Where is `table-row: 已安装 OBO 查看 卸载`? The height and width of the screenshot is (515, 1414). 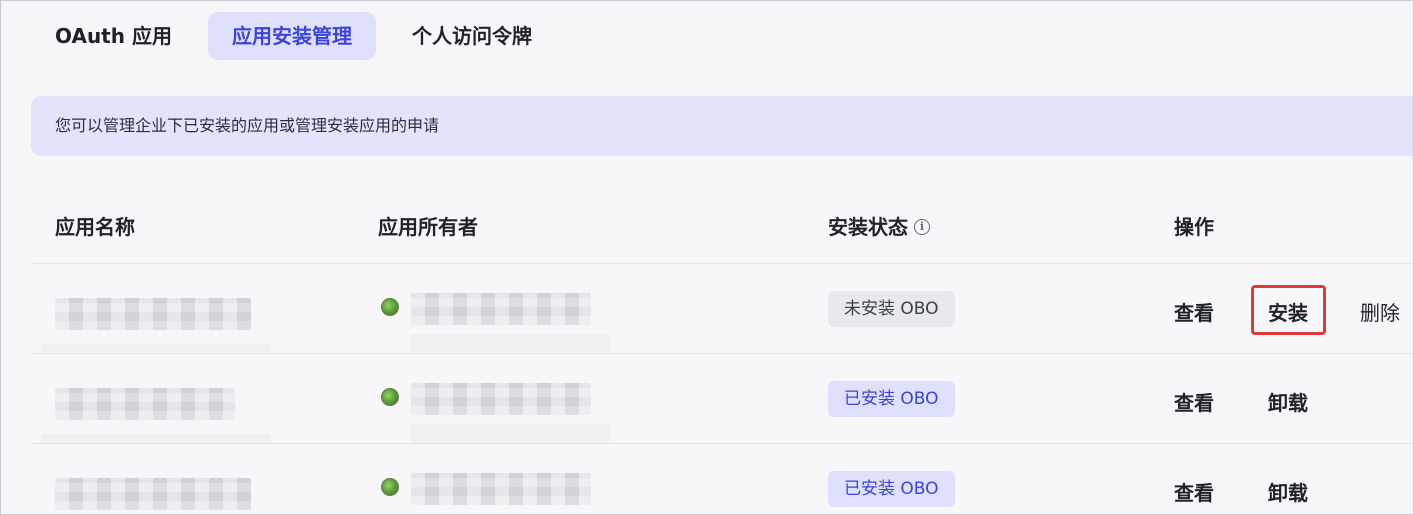
table-row: 已安装 OBO 查看 卸载 is located at coordinates (722, 479).